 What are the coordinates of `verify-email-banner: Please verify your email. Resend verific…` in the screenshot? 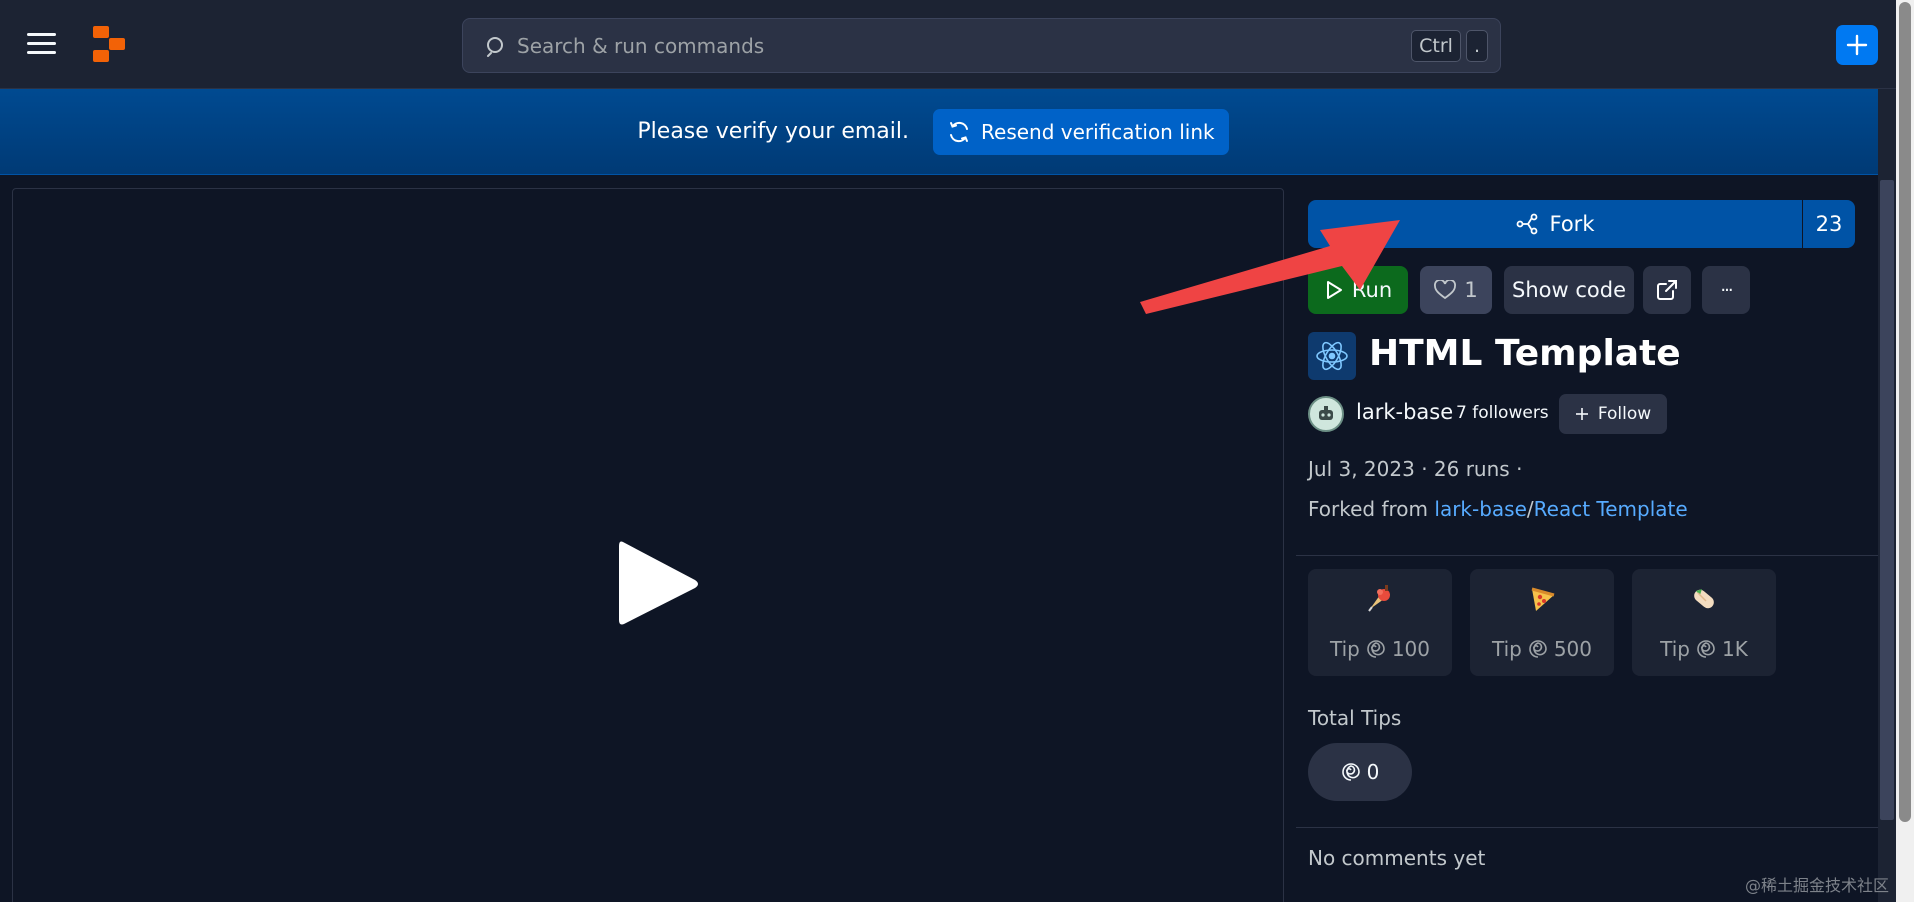 It's located at (948, 132).